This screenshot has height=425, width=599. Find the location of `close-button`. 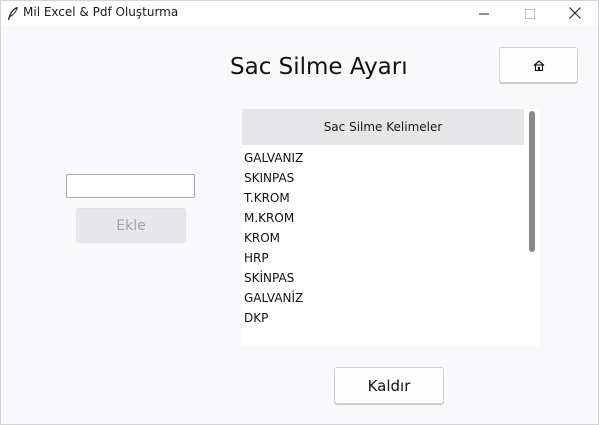

close-button is located at coordinates (575, 13).